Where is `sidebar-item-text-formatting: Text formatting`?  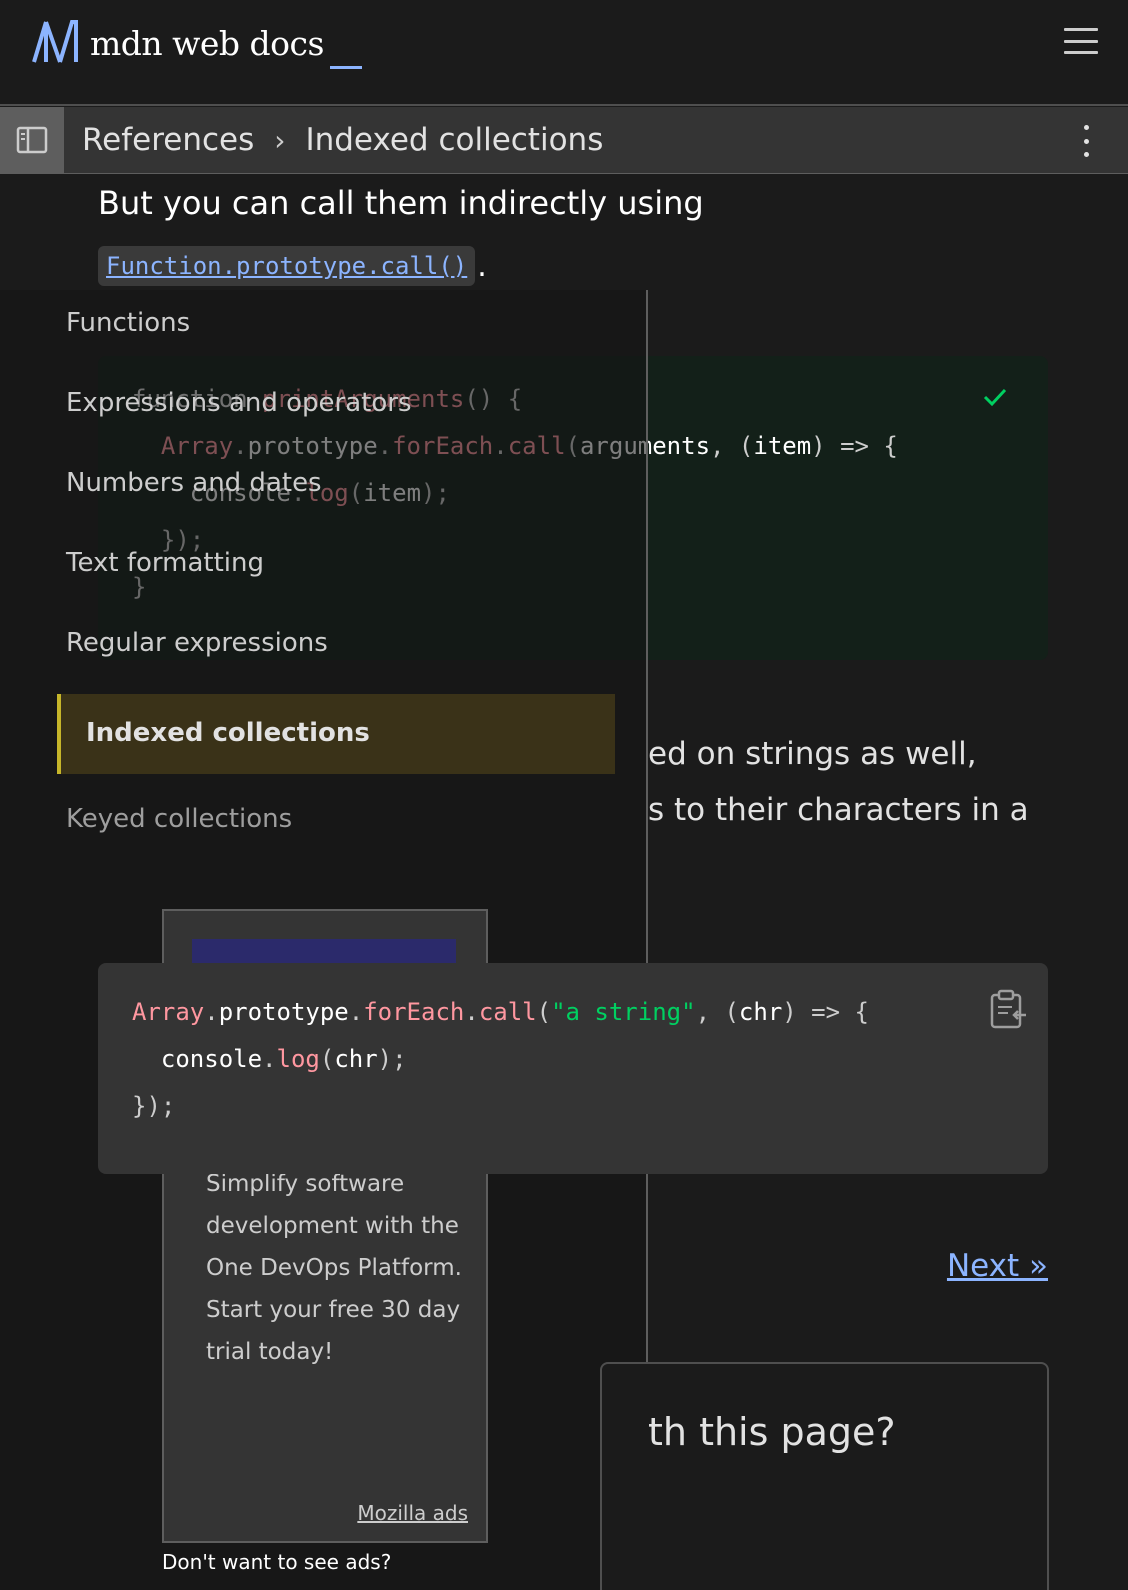
sidebar-item-text-formatting: Text formatting is located at coordinates (165, 563).